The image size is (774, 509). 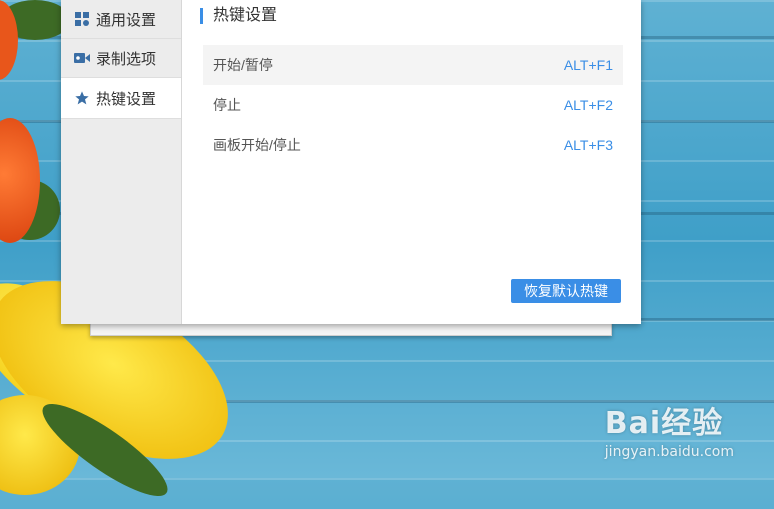 I want to click on baidu-jingyan-watermark: Bai经验 jingyan.baidu.com, so click(x=669, y=429).